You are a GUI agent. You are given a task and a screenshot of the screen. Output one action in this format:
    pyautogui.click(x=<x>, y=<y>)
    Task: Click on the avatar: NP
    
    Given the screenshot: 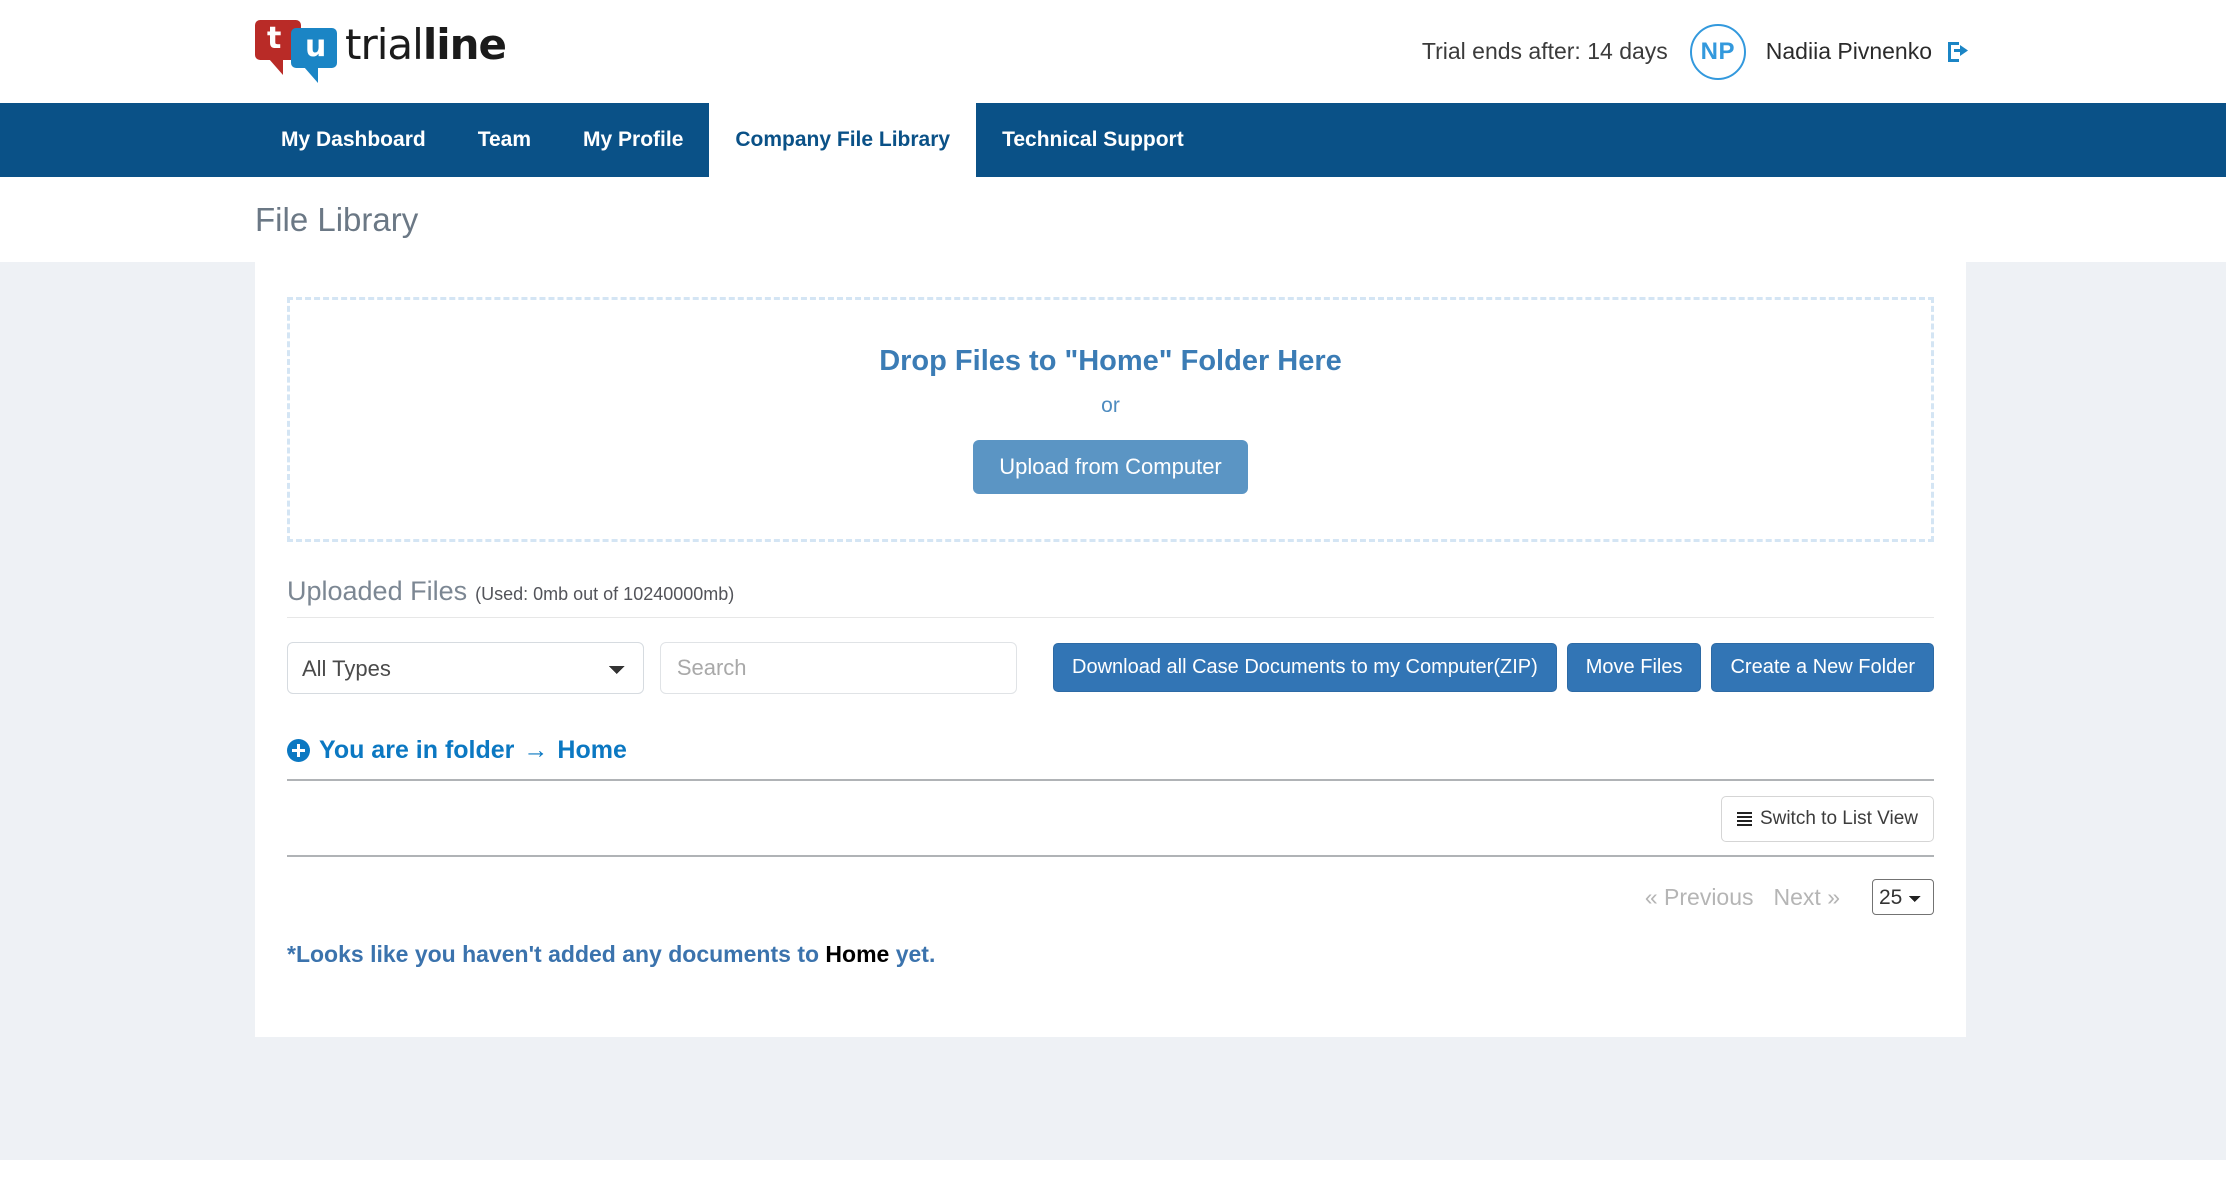 What is the action you would take?
    pyautogui.click(x=1717, y=51)
    